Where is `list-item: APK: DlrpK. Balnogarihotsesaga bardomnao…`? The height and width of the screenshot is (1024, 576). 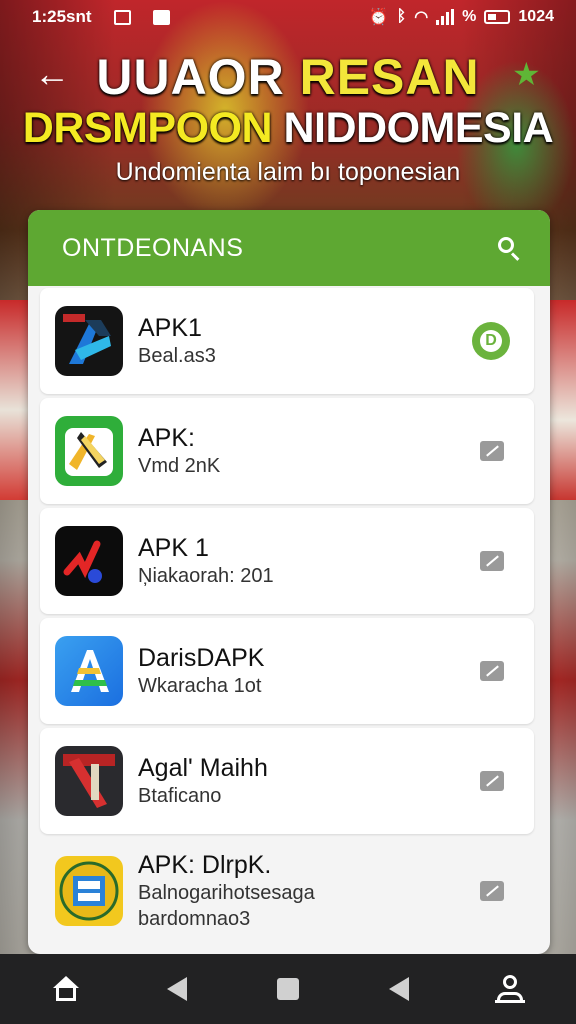 list-item: APK: DlrpK. Balnogarihotsesaga bardomnao… is located at coordinates (287, 891).